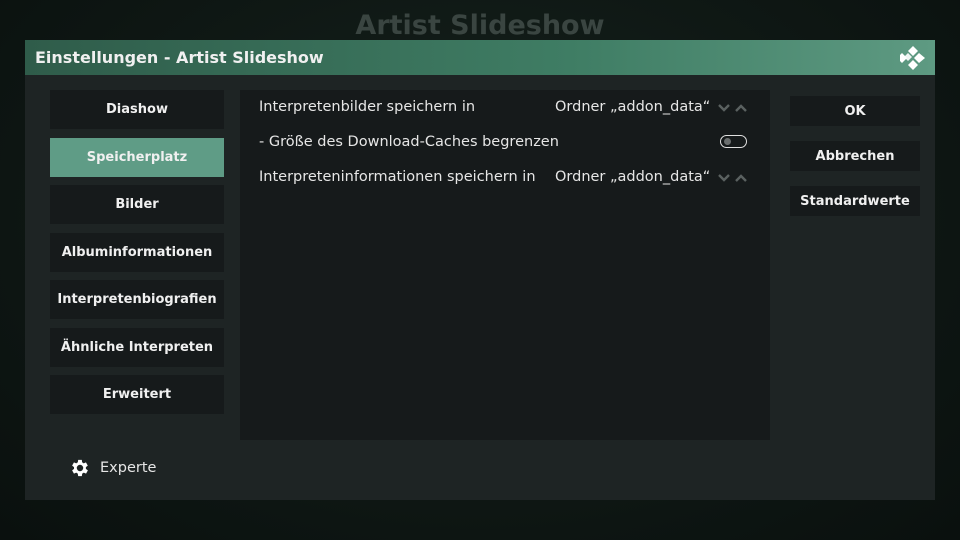 This screenshot has width=960, height=540. Describe the element at coordinates (137, 394) in the screenshot. I see `category-erweitert: Erweitert` at that location.